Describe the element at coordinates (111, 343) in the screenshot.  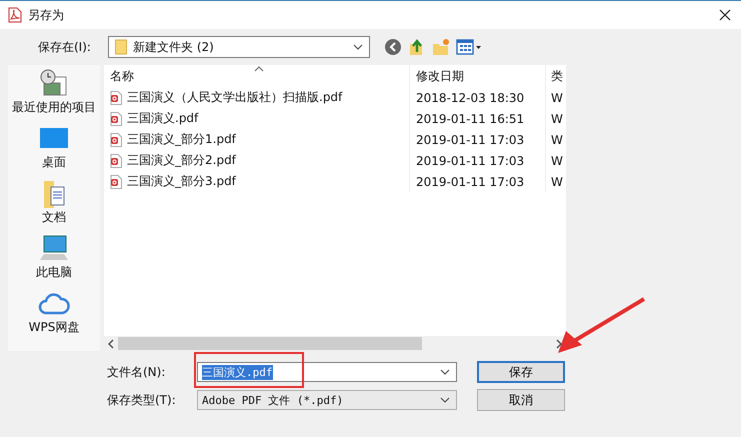
I see `scroll-left-icon` at that location.